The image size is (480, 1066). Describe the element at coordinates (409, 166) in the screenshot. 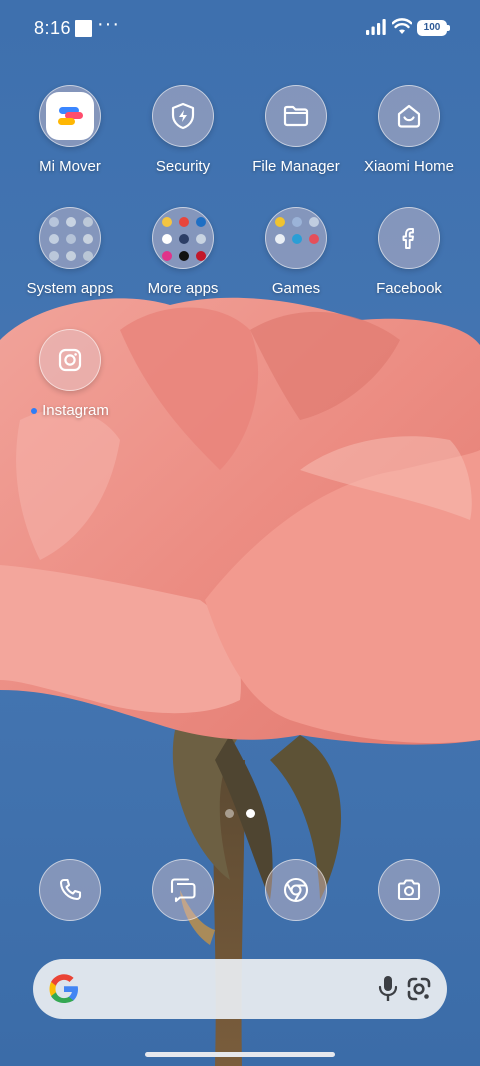

I see `app-label: Xiaomi Home` at that location.